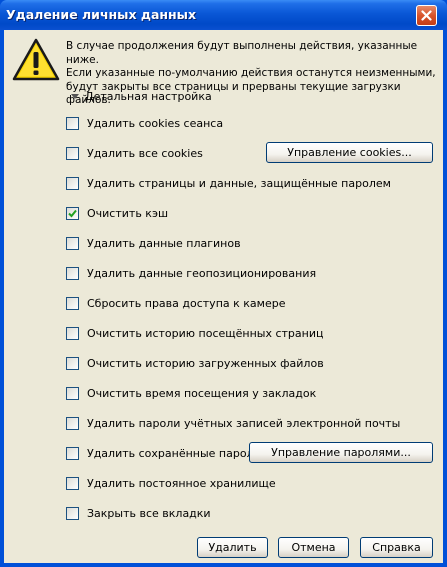 This screenshot has height=567, width=447. I want to click on option-label: Удалить постоянное хранилище, so click(181, 483).